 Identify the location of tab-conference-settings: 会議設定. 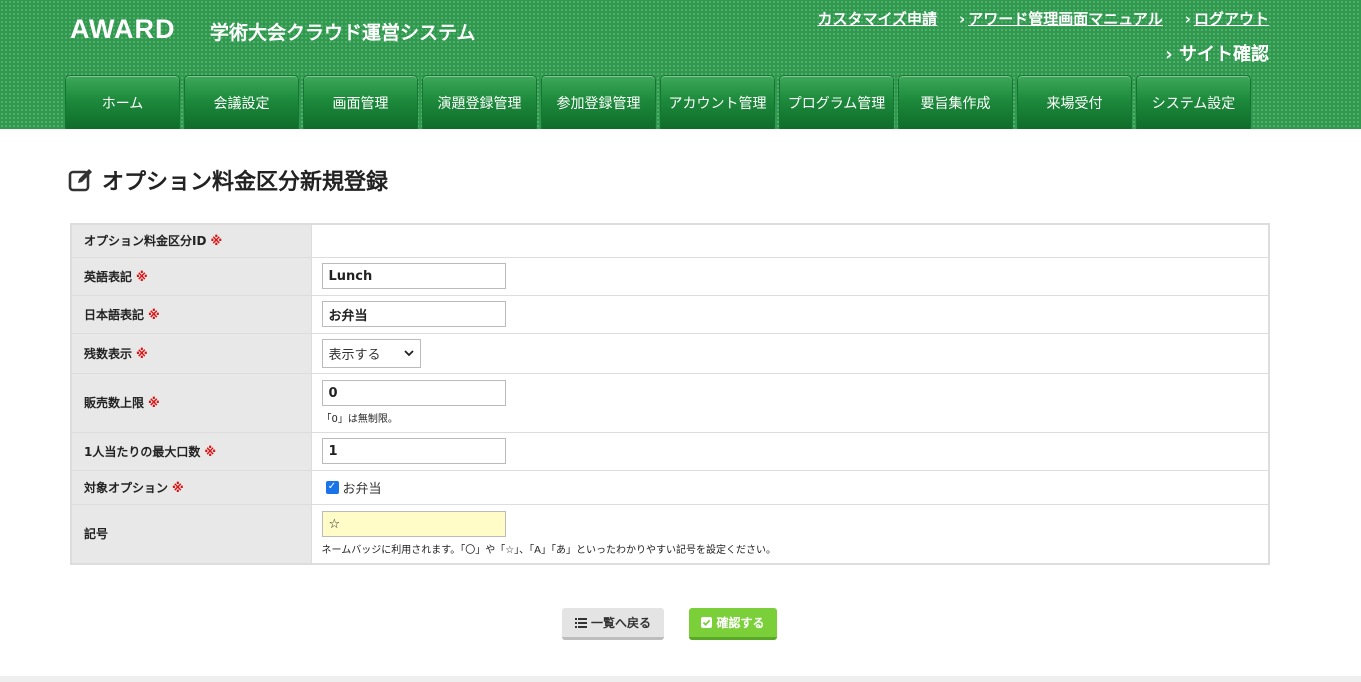
(241, 102).